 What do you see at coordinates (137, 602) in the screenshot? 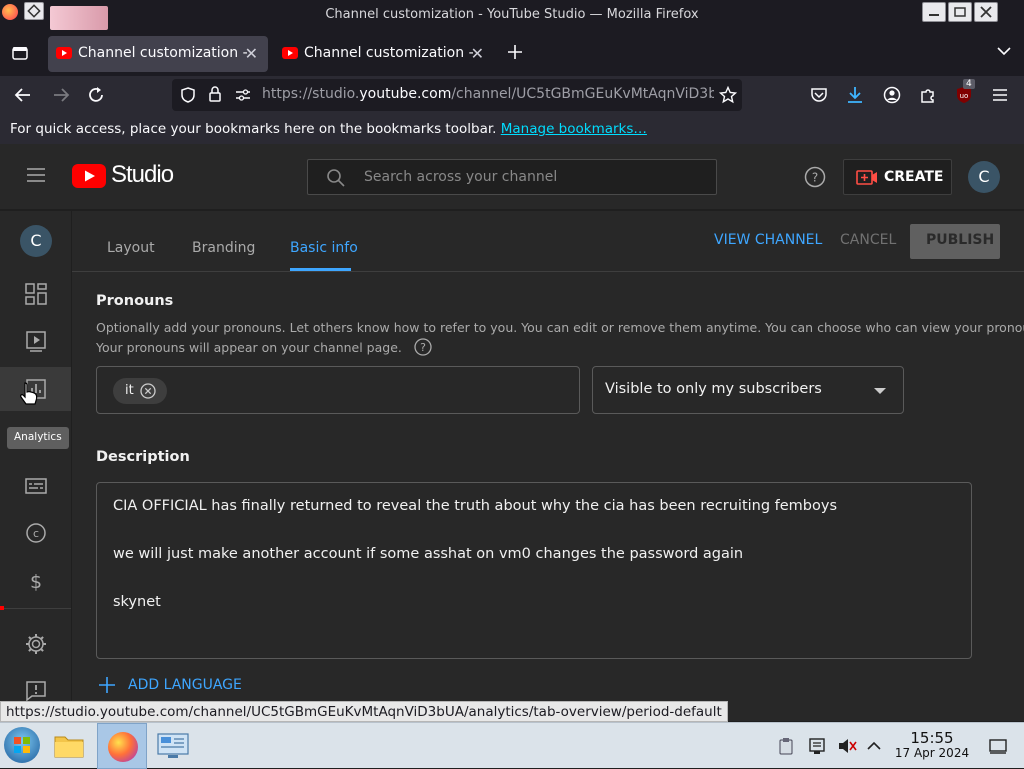
I see `description-line-3: skynet` at bounding box center [137, 602].